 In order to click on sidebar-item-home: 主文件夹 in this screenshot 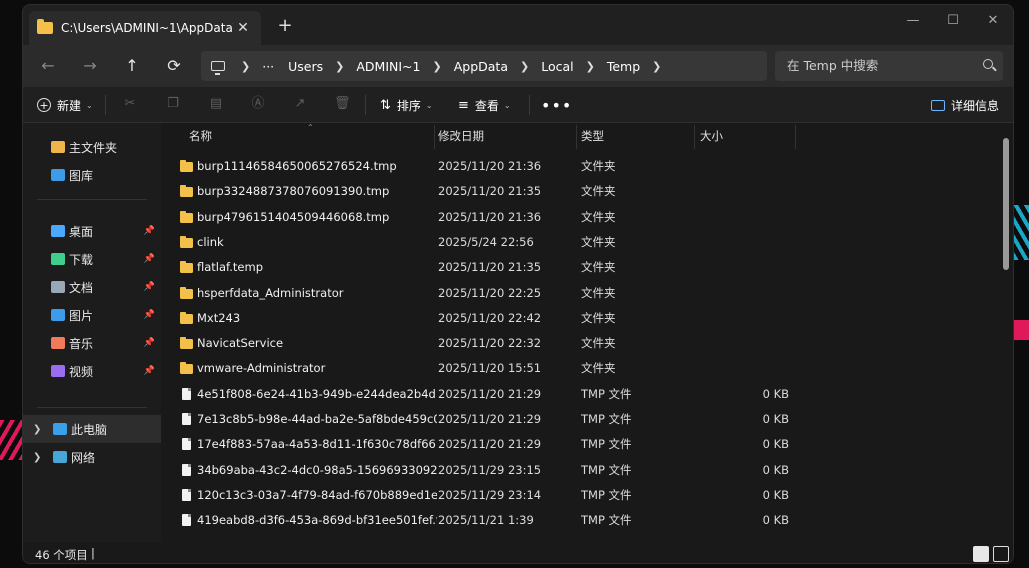, I will do `click(92, 147)`.